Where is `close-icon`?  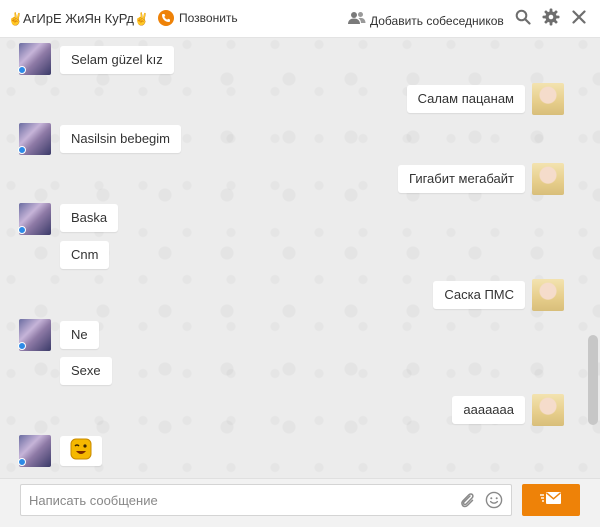 close-icon is located at coordinates (579, 19).